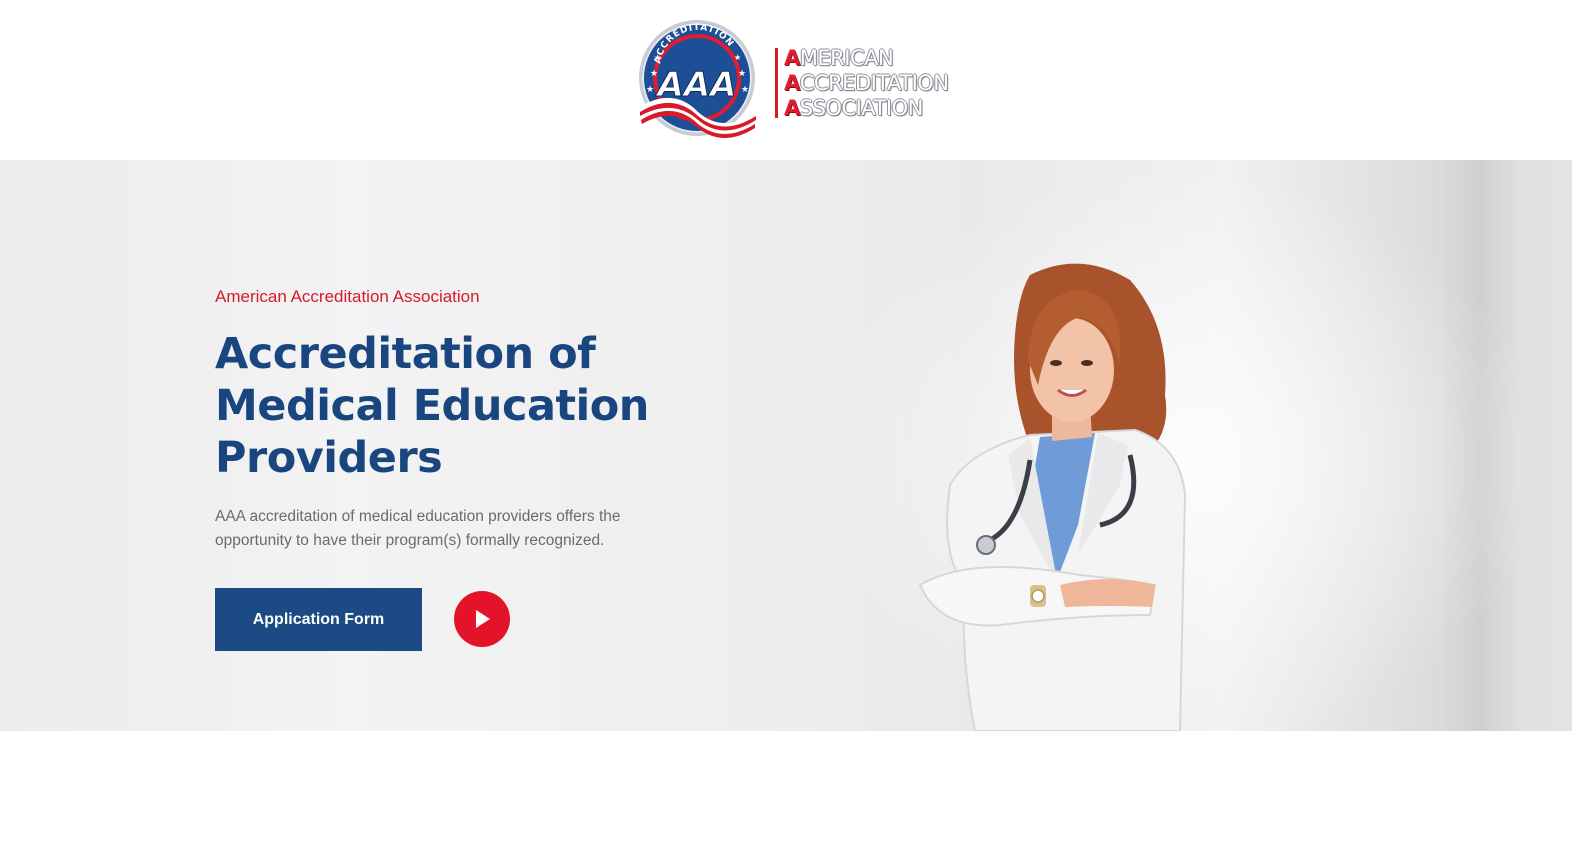  I want to click on play-video-button, so click(482, 619).